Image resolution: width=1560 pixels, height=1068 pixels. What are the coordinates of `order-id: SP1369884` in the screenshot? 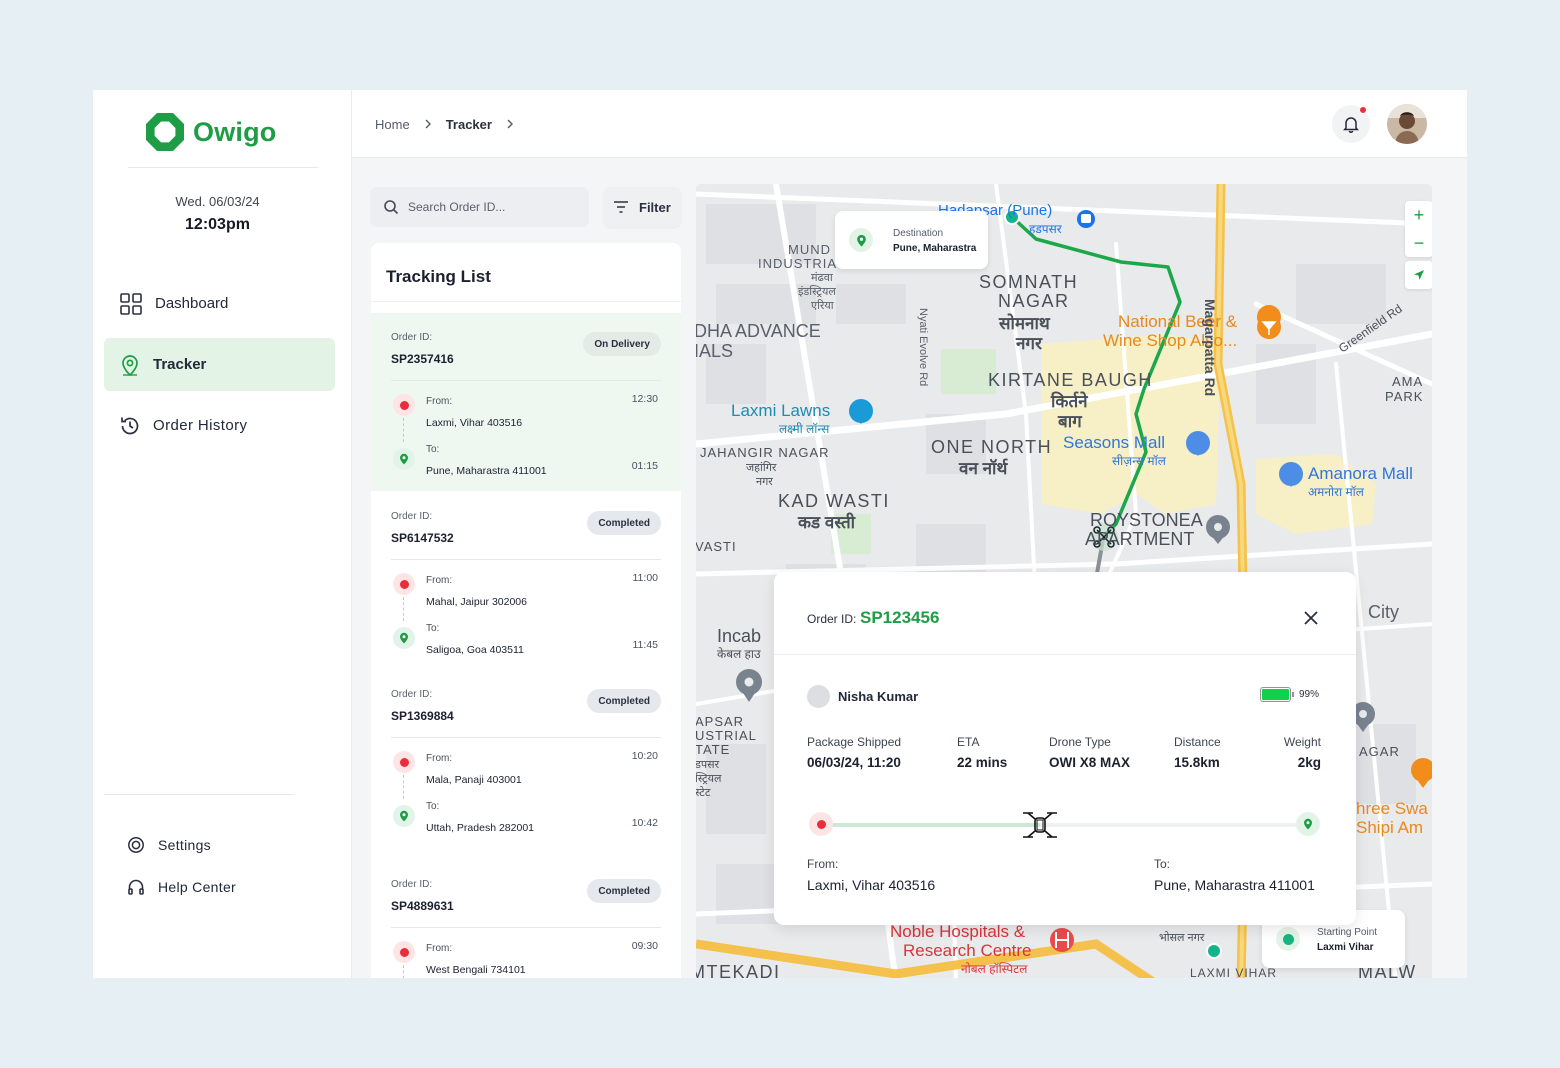 It's located at (422, 716).